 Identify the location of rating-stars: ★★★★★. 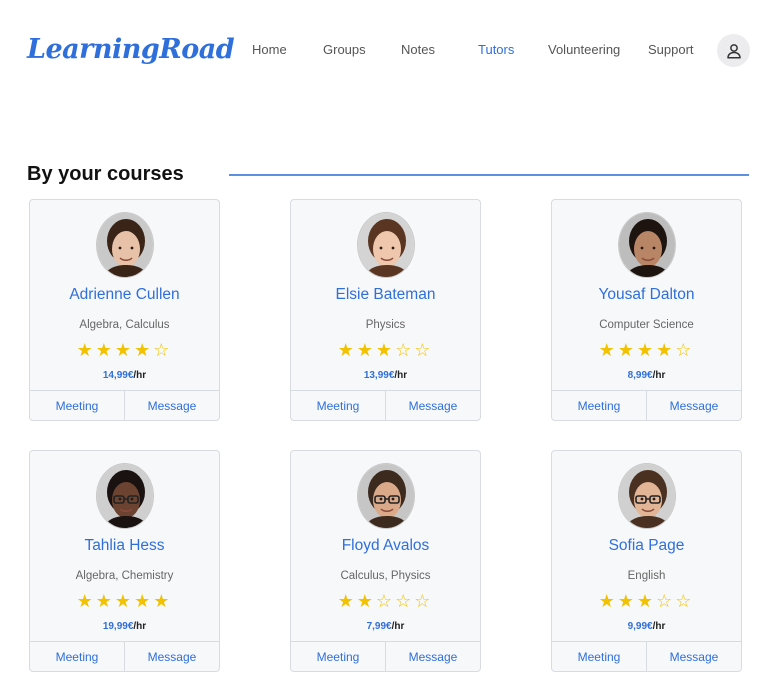
(124, 601).